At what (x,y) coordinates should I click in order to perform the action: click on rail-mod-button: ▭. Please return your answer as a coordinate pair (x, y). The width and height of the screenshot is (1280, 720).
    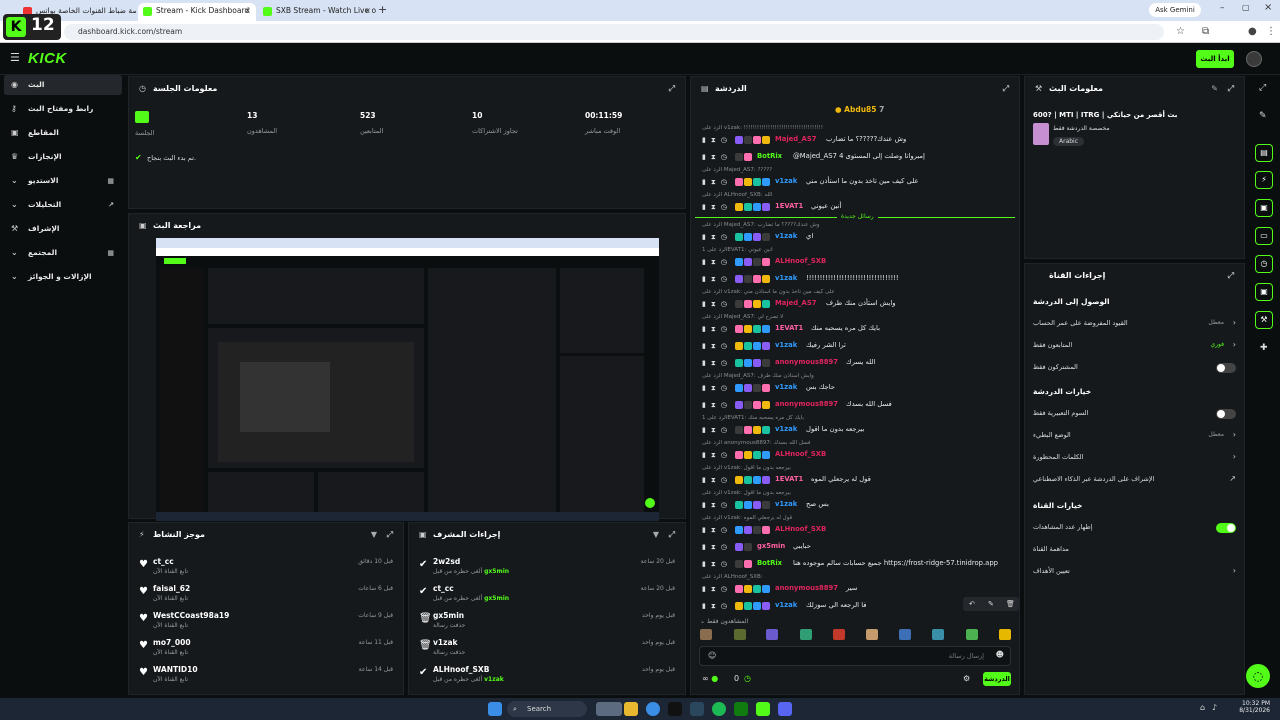
    Looking at the image, I should click on (1264, 236).